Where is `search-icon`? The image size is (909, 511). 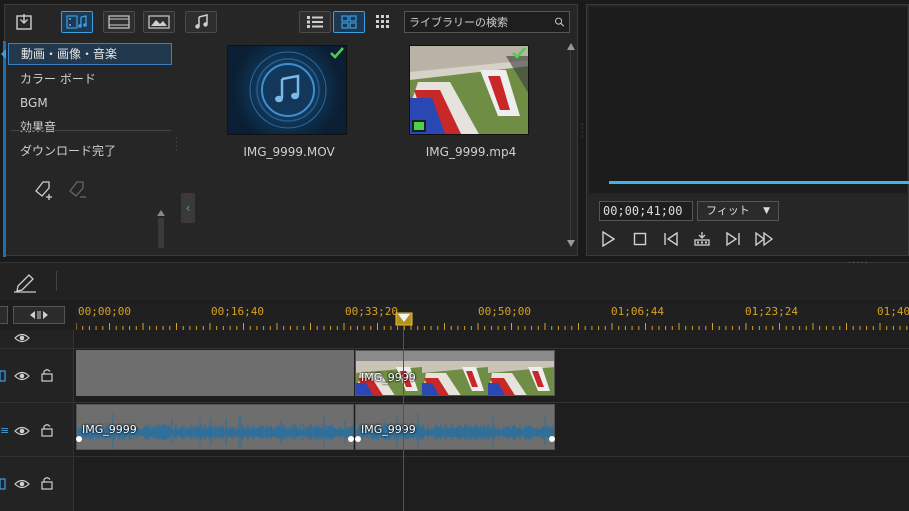
search-icon is located at coordinates (559, 22).